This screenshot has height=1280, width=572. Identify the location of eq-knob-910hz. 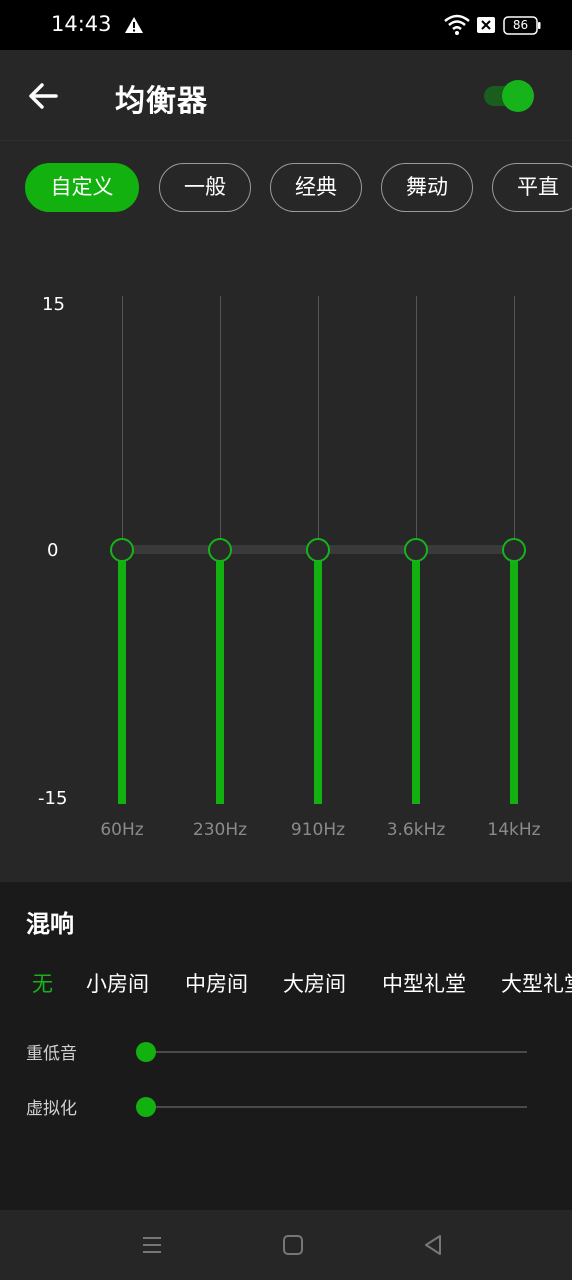
(318, 550).